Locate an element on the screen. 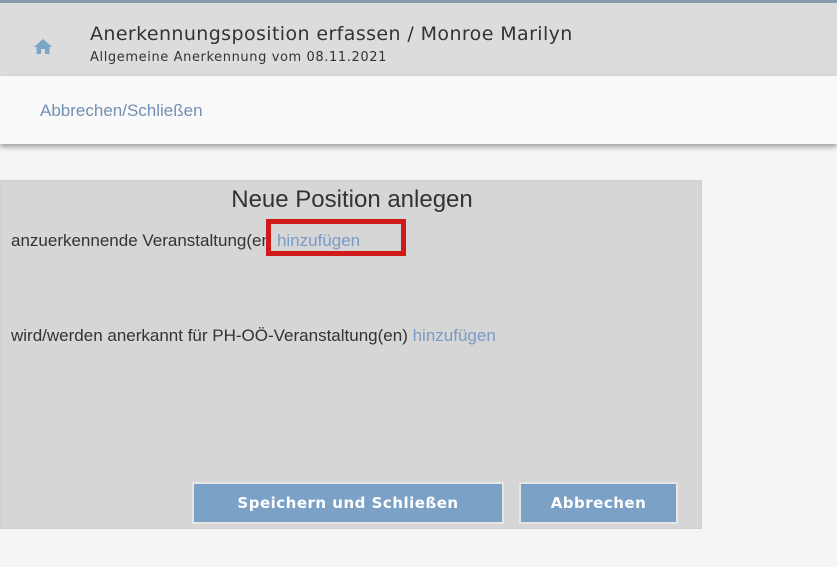 This screenshot has width=837, height=567. recognized-courses-label: anzuerkennende Veranstaltung(en is located at coordinates (141, 240).